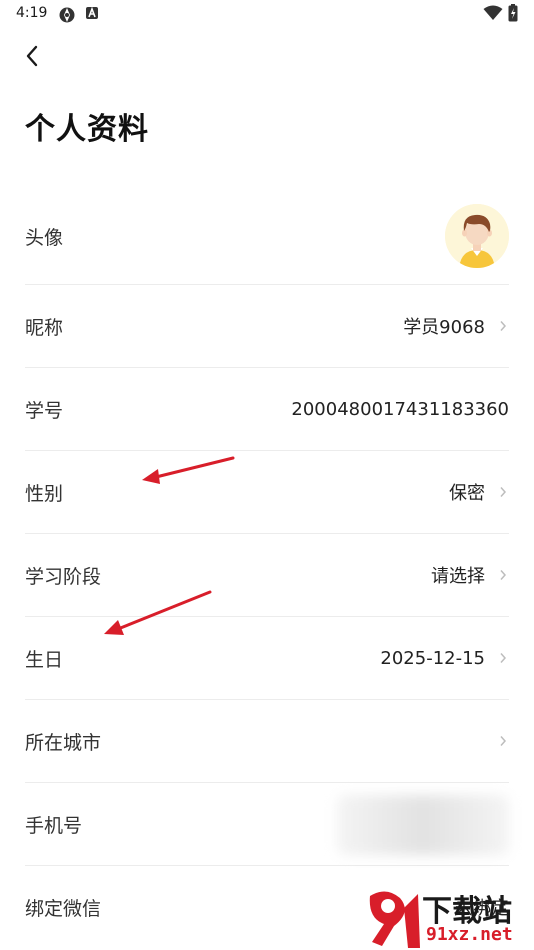 The height and width of the screenshot is (950, 534). Describe the element at coordinates (44, 493) in the screenshot. I see `row-label: 性别` at that location.